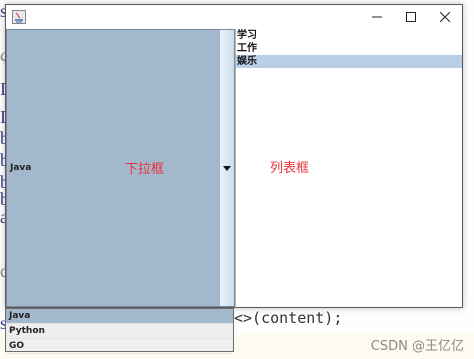  Describe the element at coordinates (349, 35) in the screenshot. I see `list-item: 学习` at that location.